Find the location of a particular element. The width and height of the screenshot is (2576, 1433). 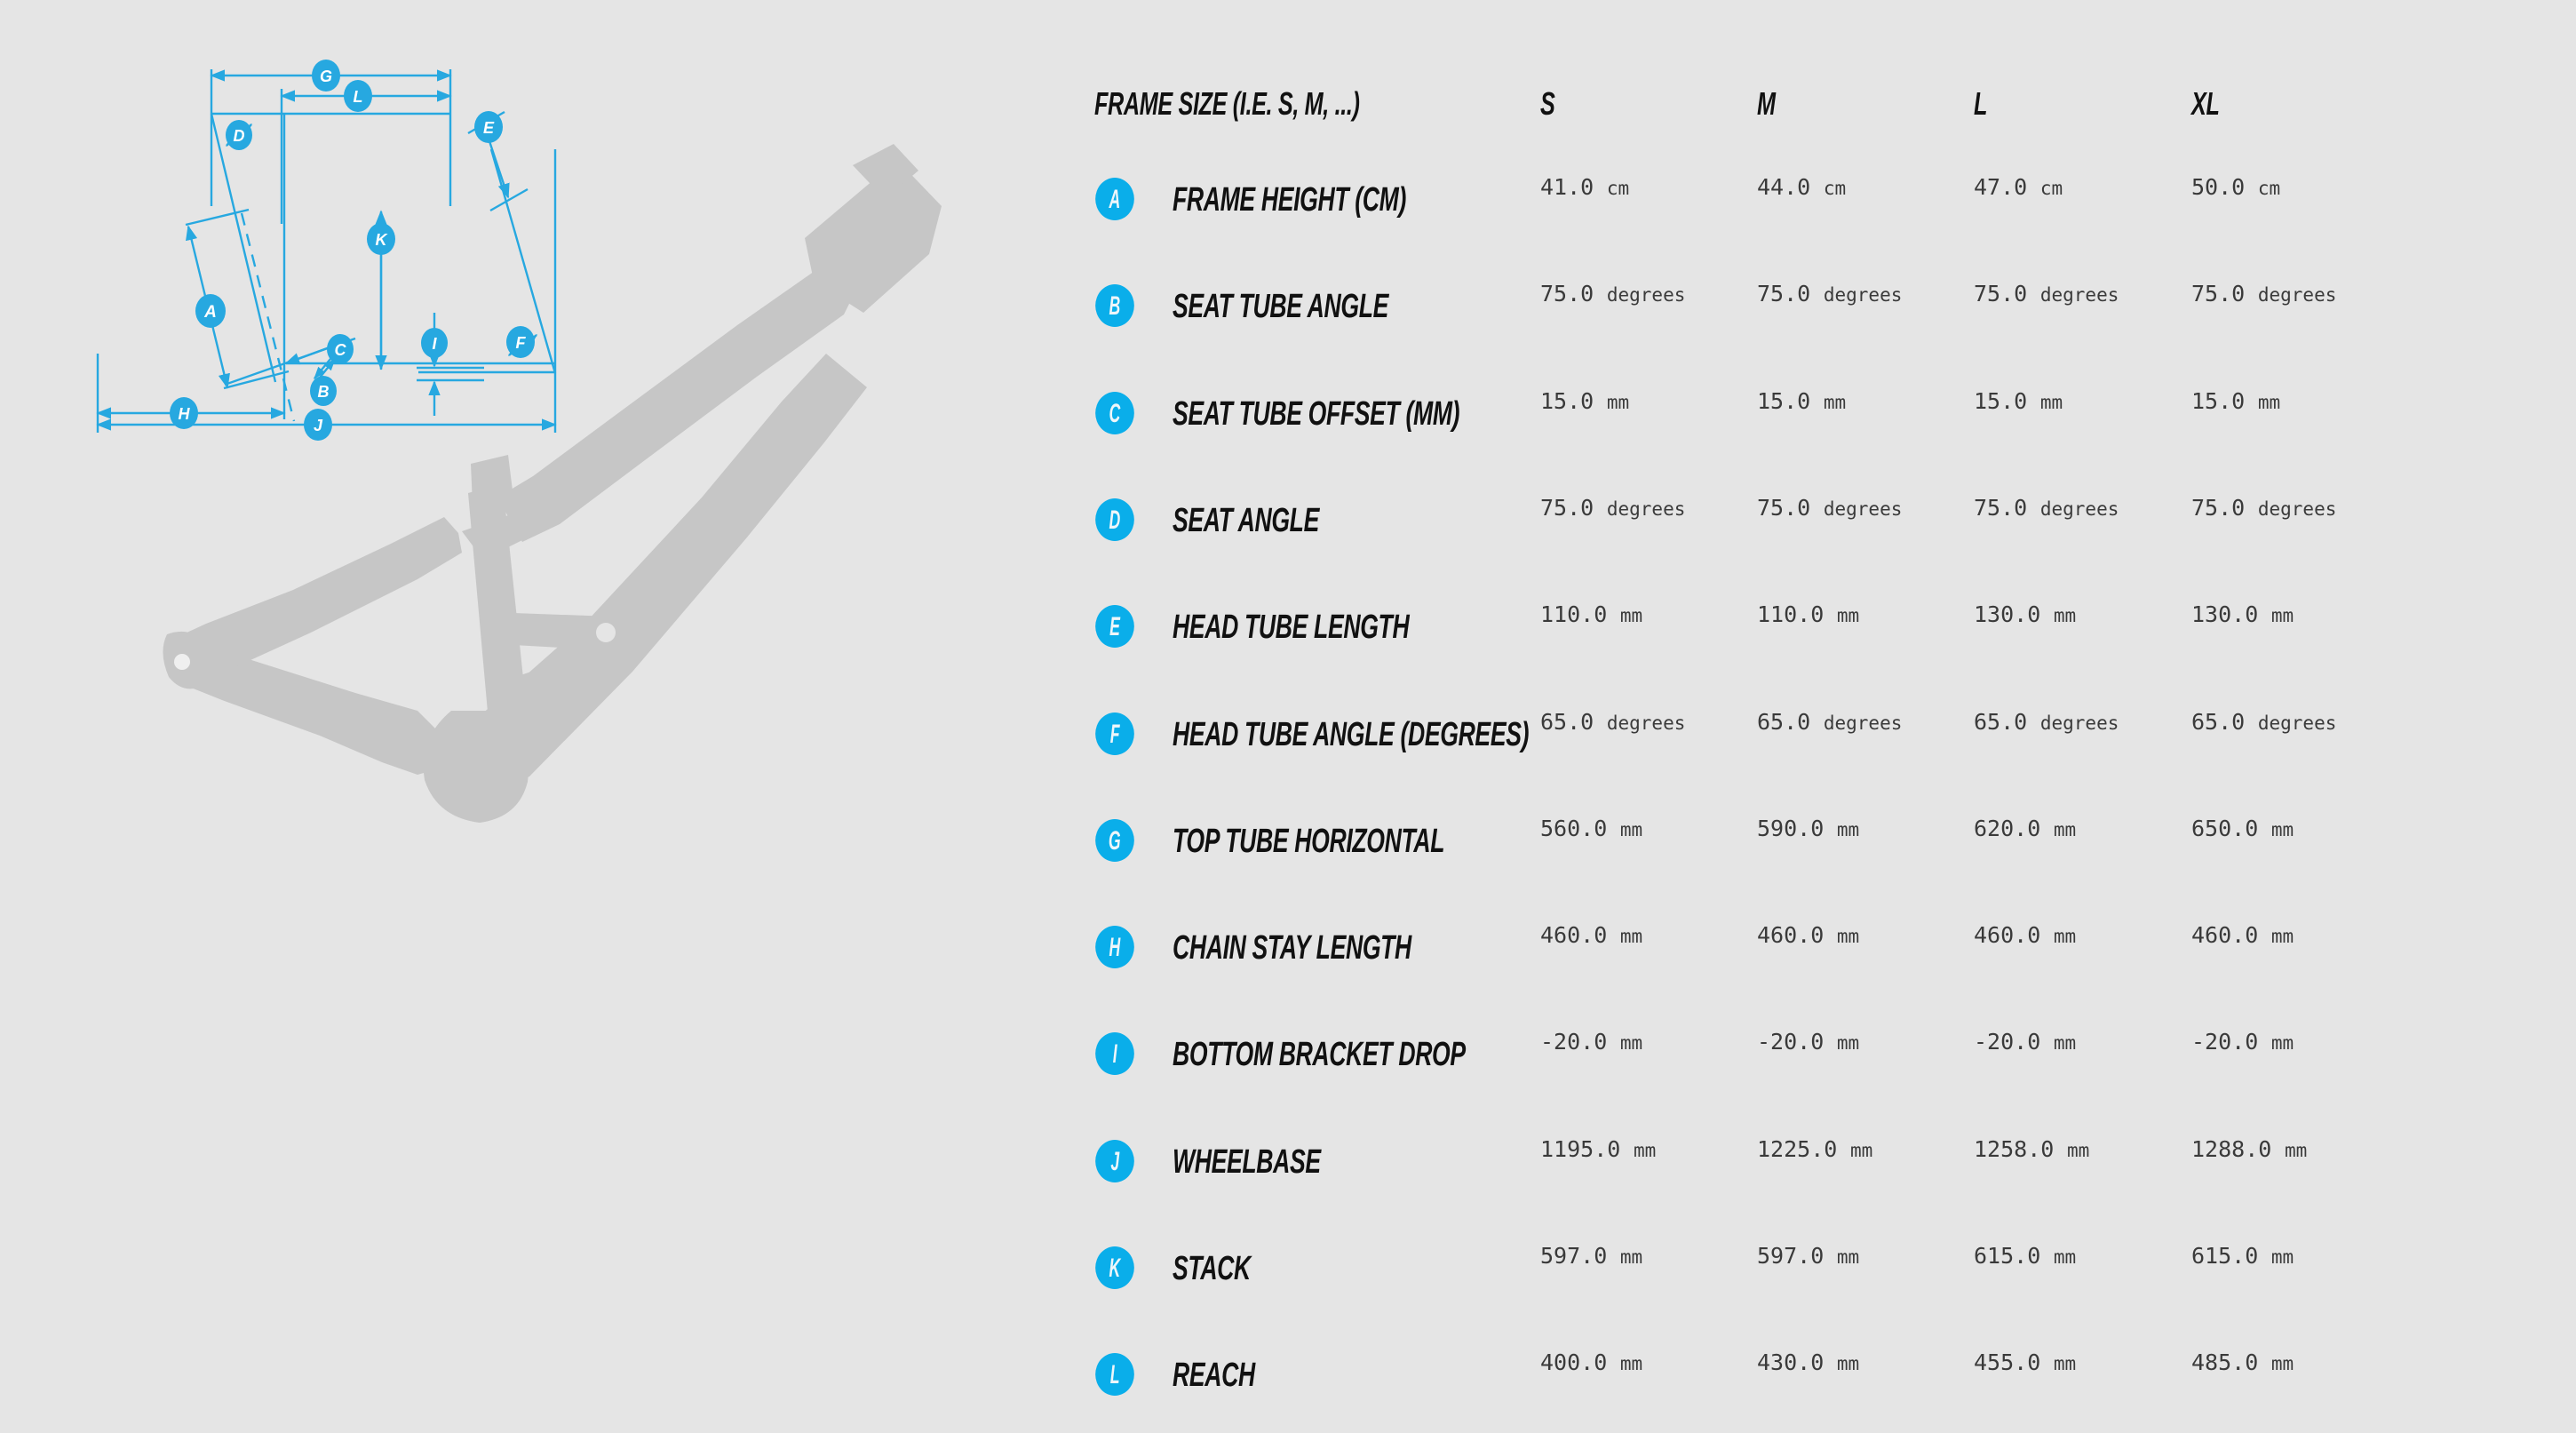

cell-g-l: 620.0 mm is located at coordinates (2025, 828).